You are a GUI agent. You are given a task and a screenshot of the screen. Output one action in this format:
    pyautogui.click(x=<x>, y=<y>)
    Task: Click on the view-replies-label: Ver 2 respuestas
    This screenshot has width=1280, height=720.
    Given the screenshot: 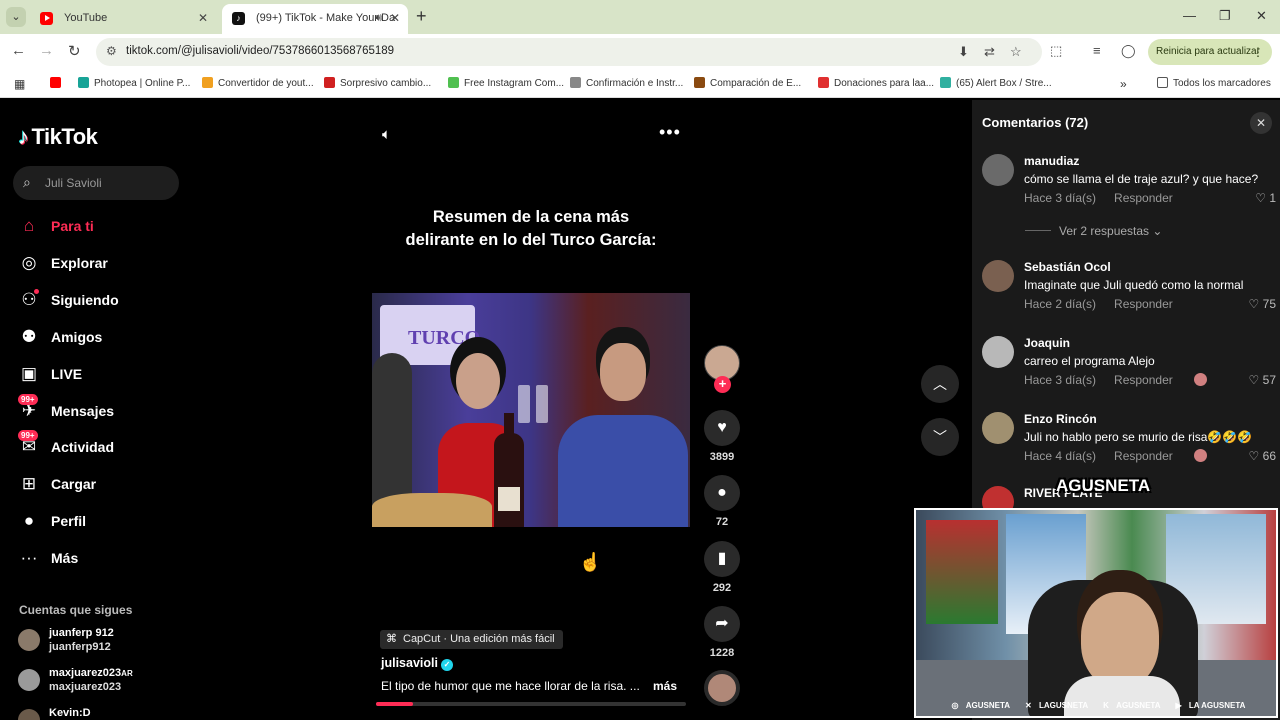 What is the action you would take?
    pyautogui.click(x=1104, y=231)
    